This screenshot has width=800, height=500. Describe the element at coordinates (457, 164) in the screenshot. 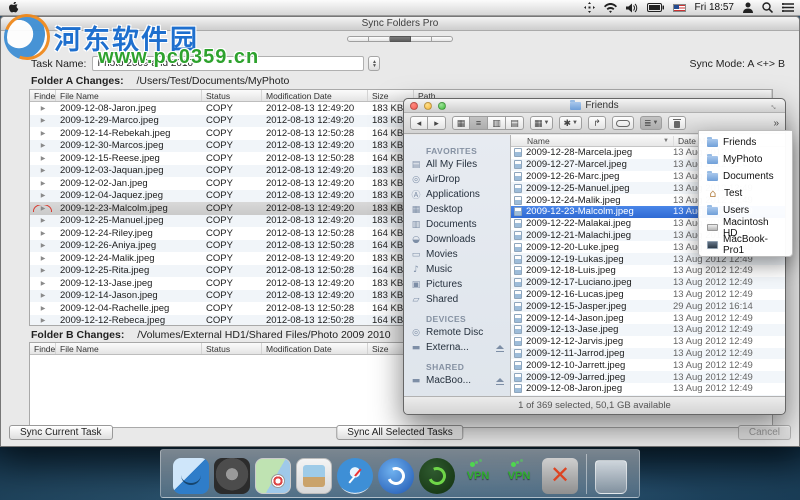

I see `sidebar-entry: ▤ All My Files` at that location.